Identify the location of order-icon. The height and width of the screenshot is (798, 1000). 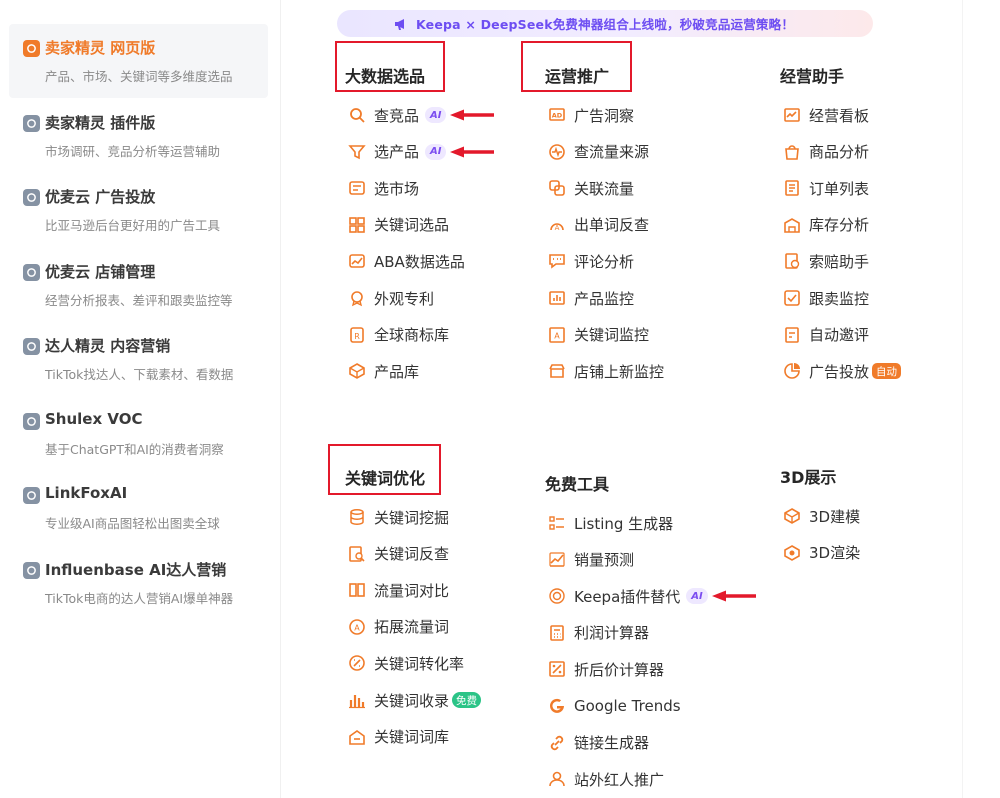
(792, 188).